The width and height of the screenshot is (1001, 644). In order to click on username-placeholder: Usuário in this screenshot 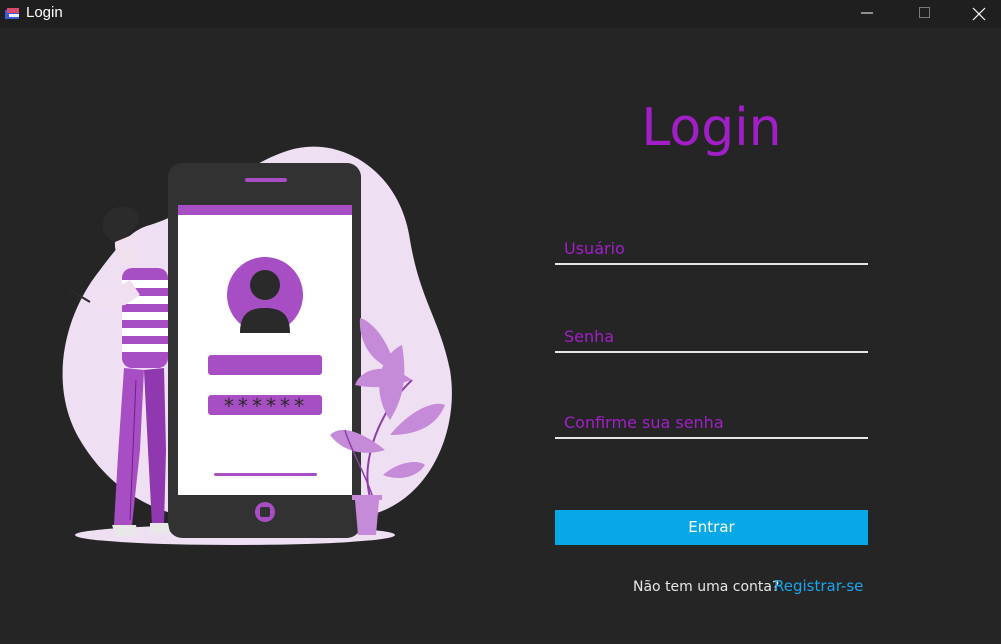, I will do `click(594, 248)`.